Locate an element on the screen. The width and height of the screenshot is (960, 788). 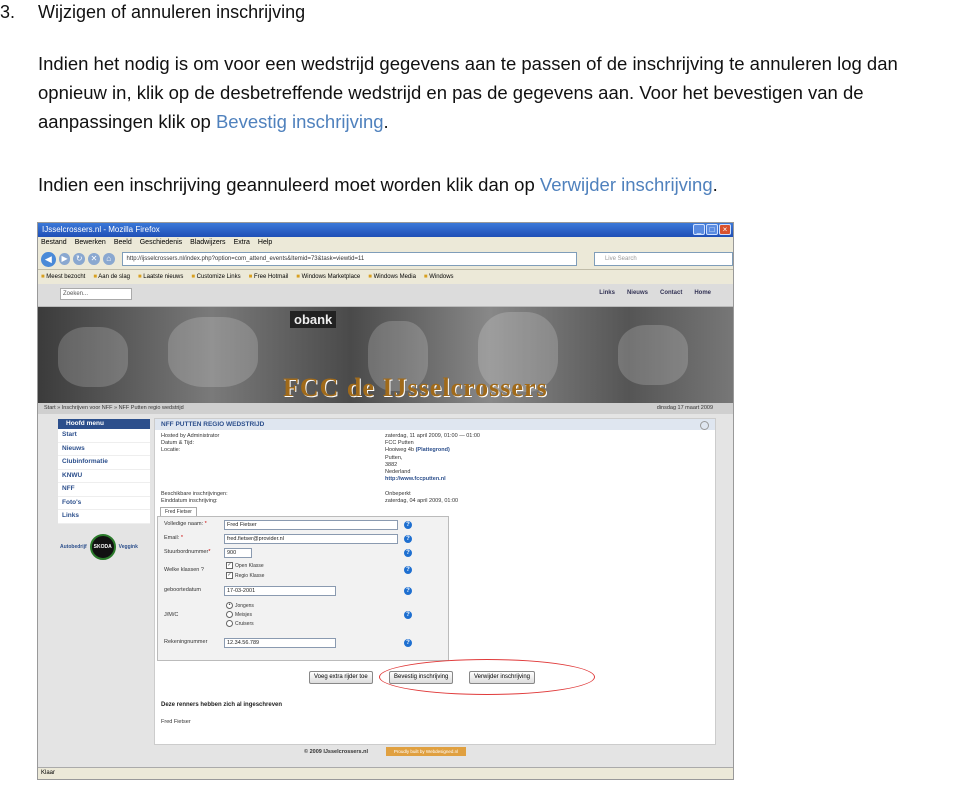
delete-registration-button: Verwijder inschrijving is located at coordinates (502, 677).